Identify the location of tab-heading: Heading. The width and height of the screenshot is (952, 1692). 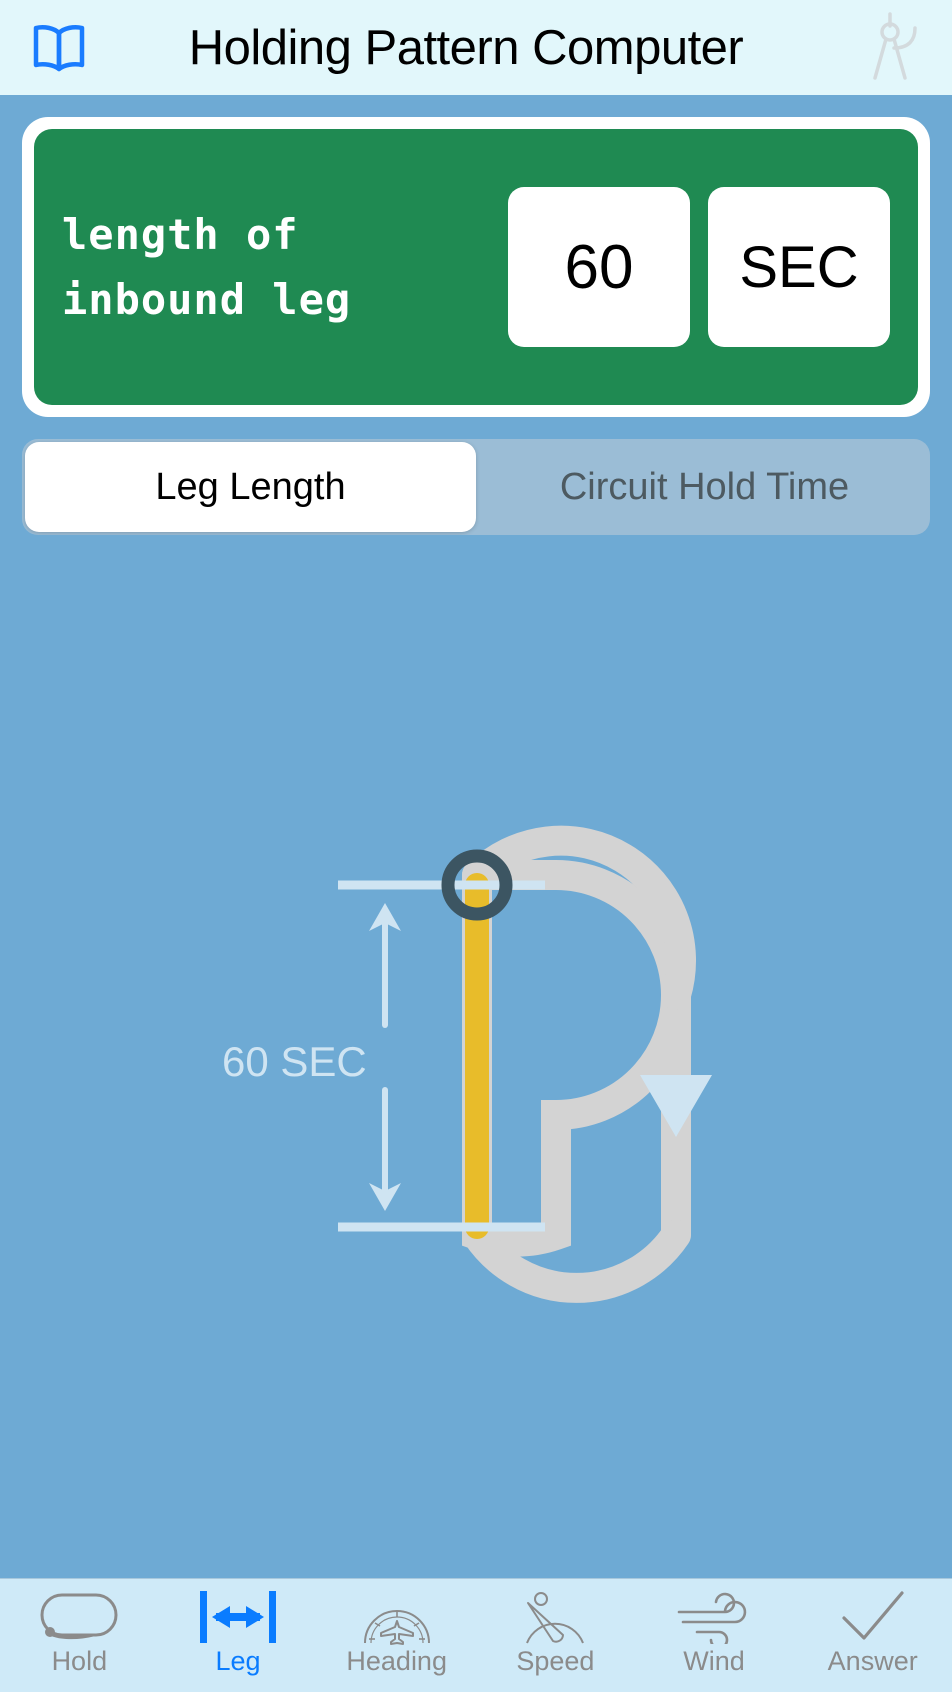
(396, 1635).